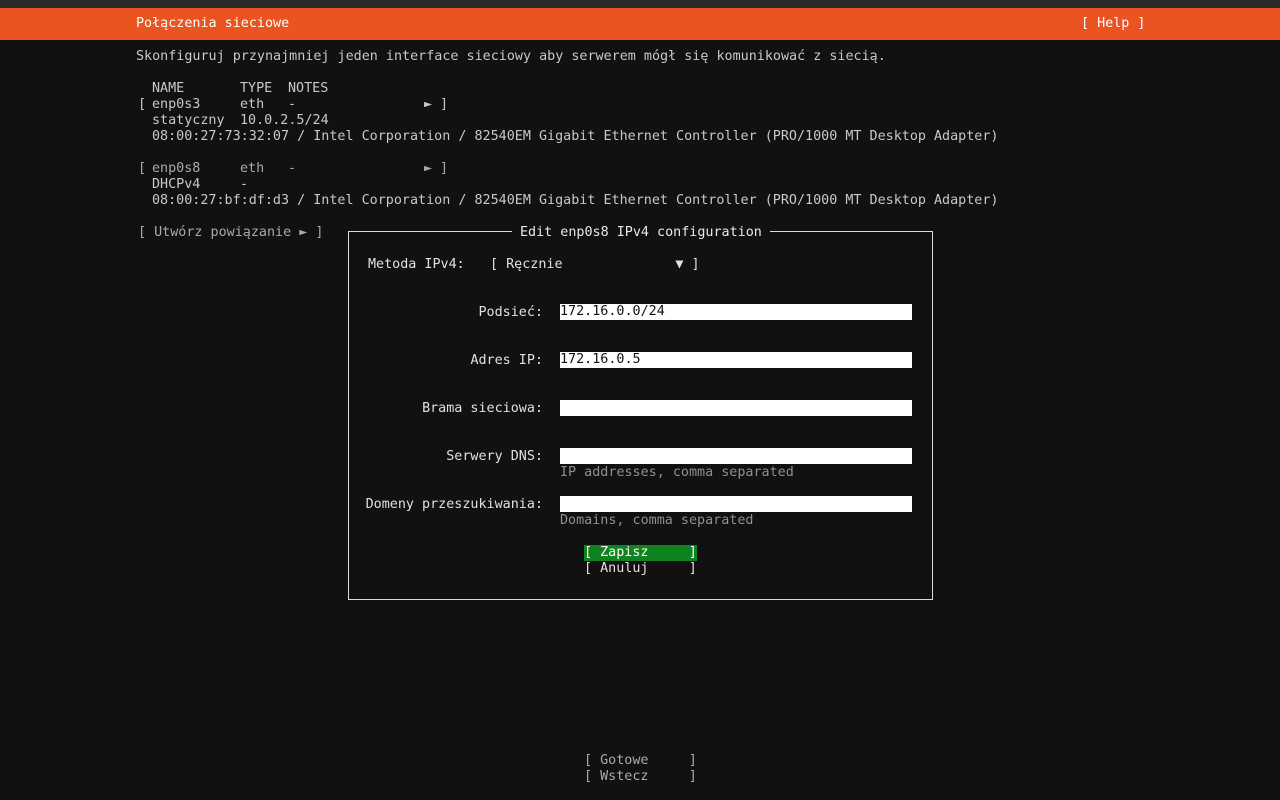  What do you see at coordinates (640, 4) in the screenshot?
I see `top-strip` at bounding box center [640, 4].